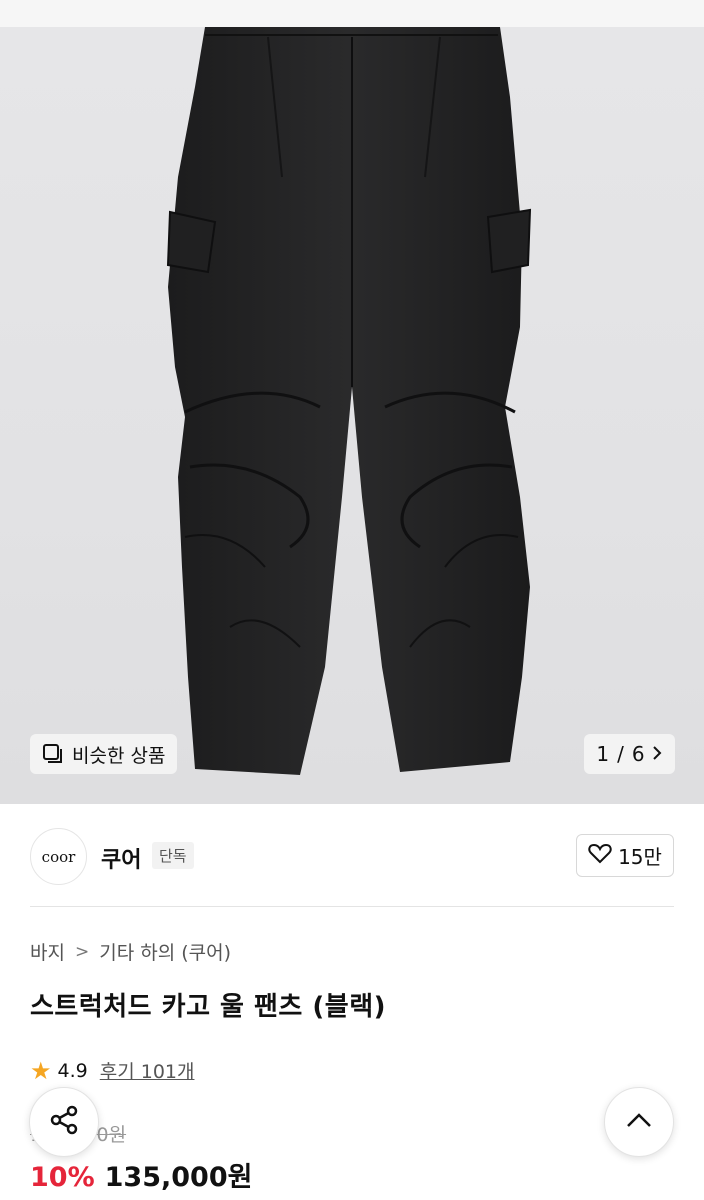 The width and height of the screenshot is (704, 1200). What do you see at coordinates (72, 1070) in the screenshot?
I see `rating-value: 4.9` at bounding box center [72, 1070].